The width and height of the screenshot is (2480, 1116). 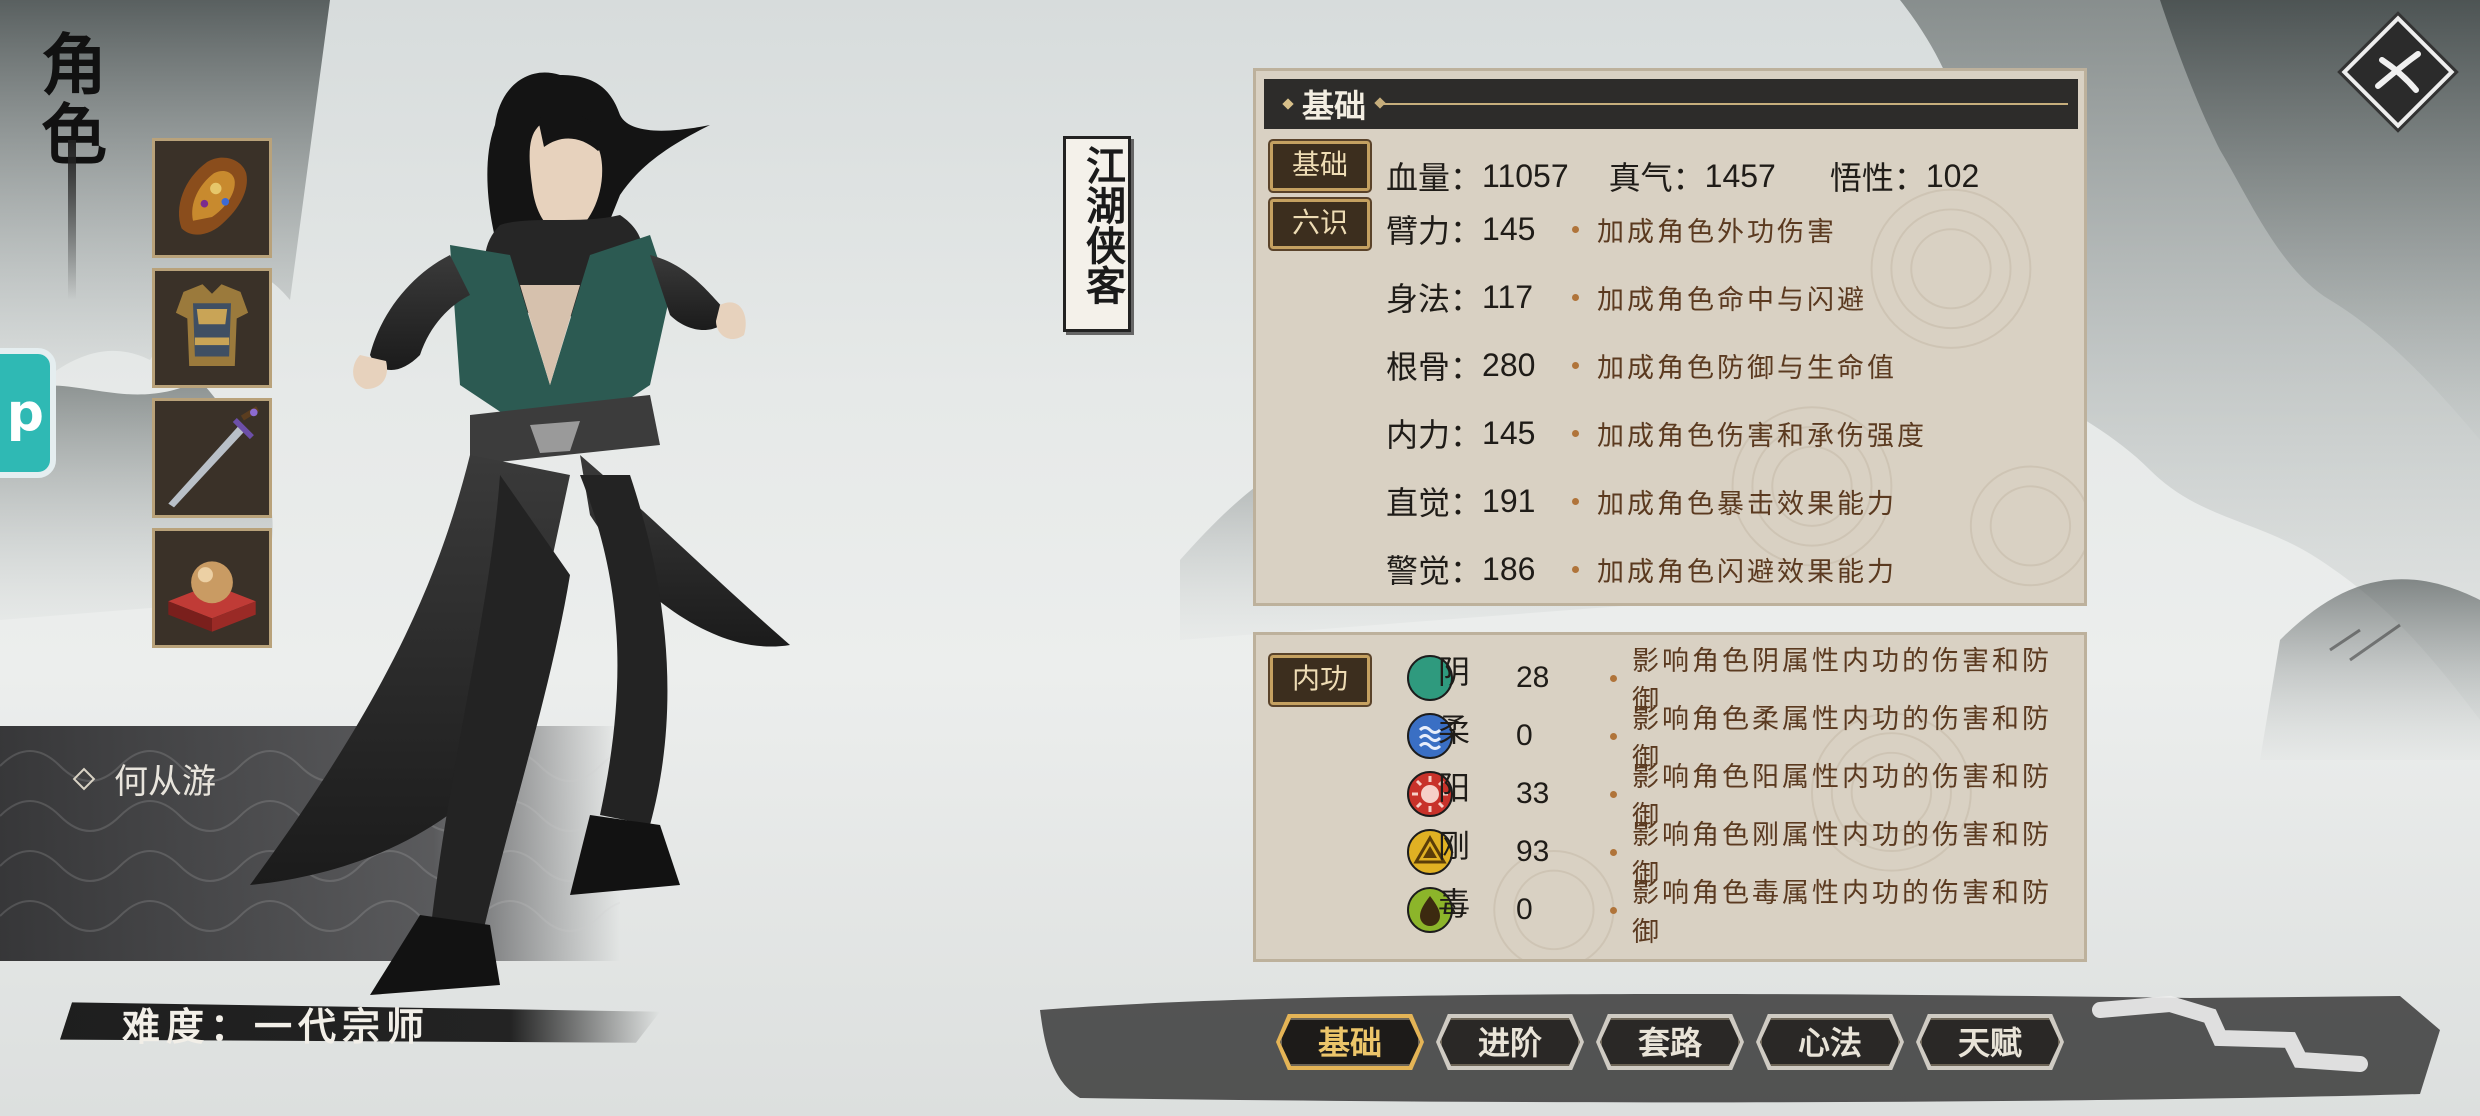 I want to click on tab-advanced: 进阶, so click(x=1510, y=1042).